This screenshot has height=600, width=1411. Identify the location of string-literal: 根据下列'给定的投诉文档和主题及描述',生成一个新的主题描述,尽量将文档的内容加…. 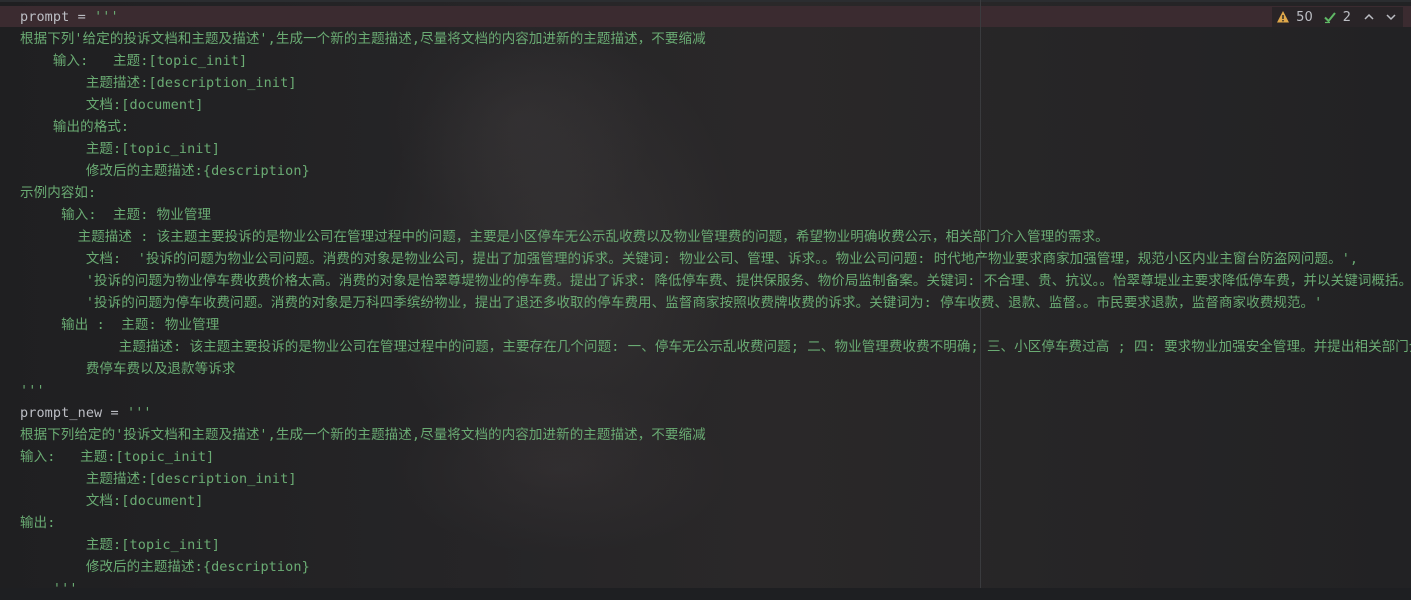
(363, 39).